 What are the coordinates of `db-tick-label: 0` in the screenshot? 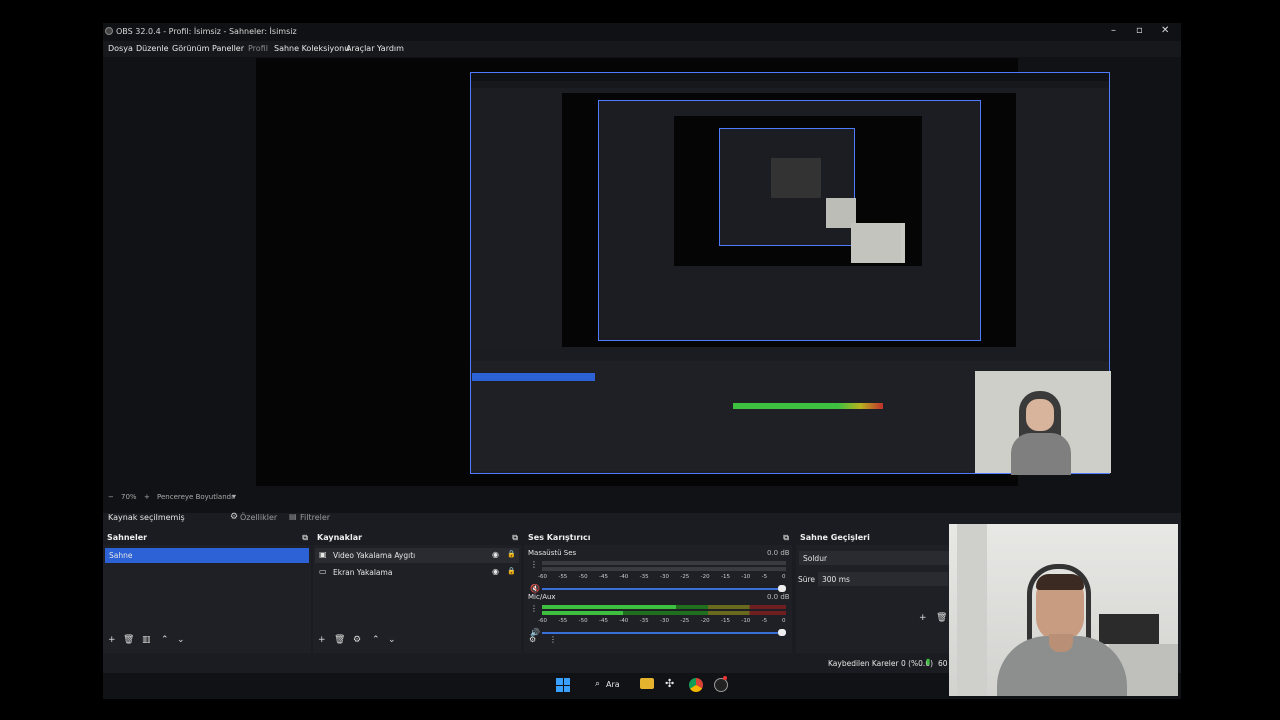 It's located at (784, 621).